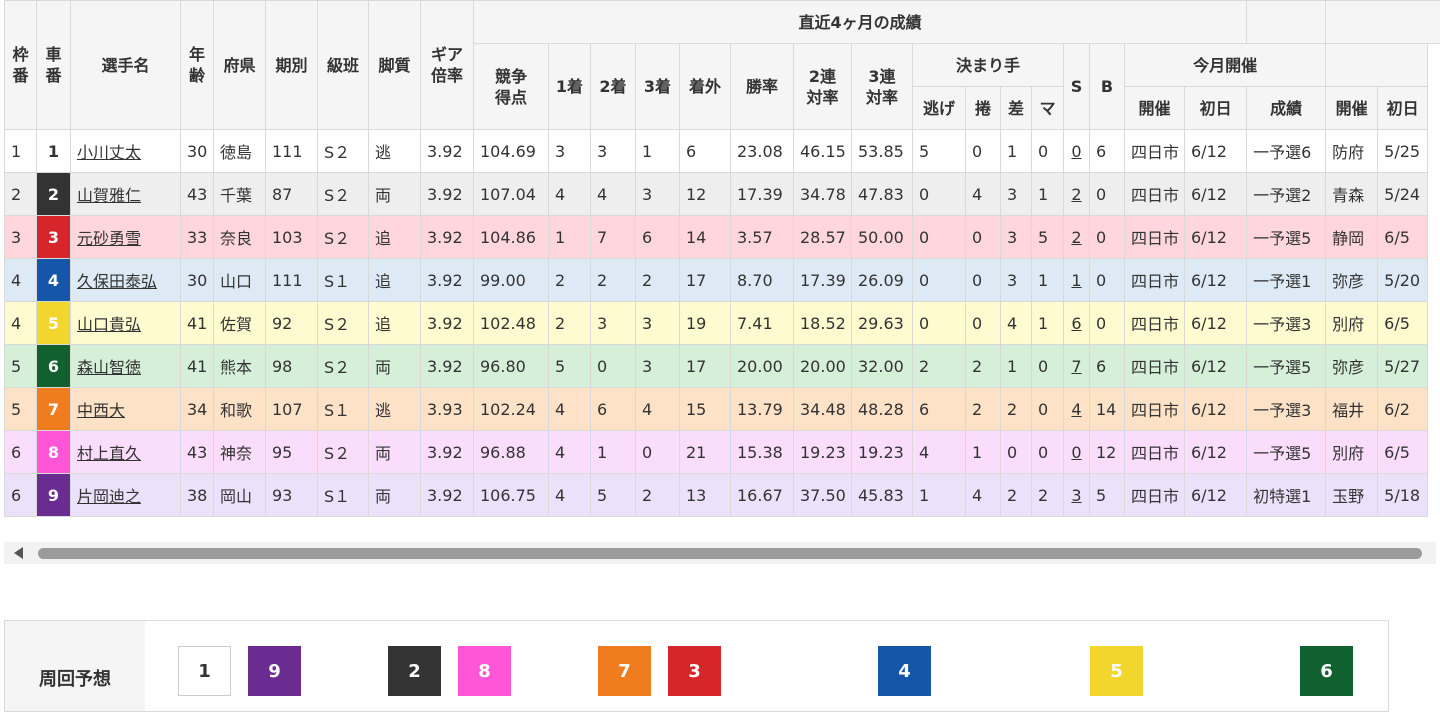 Image resolution: width=1440 pixels, height=712 pixels. I want to click on scroll-left-icon, so click(18, 553).